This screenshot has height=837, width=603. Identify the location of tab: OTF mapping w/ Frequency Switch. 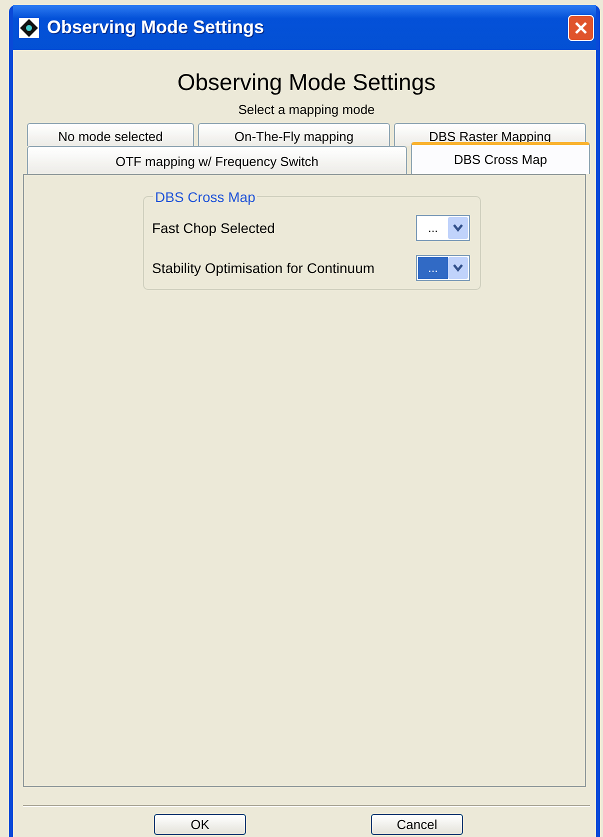
(217, 160).